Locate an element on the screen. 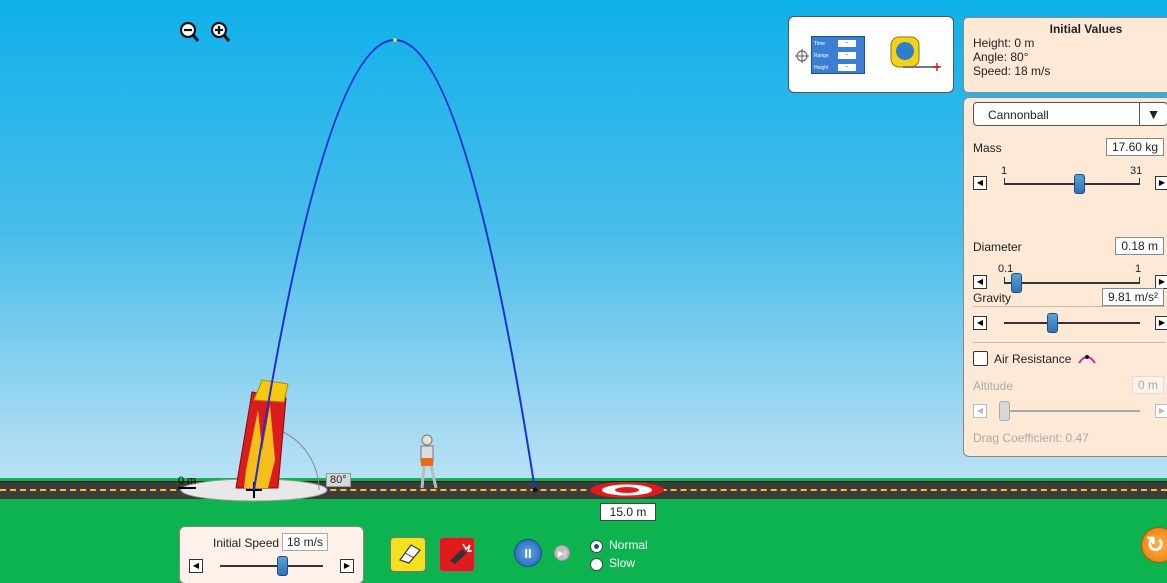 Image resolution: width=1167 pixels, height=583 pixels. launch-height-label: 0 m is located at coordinates (187, 481).